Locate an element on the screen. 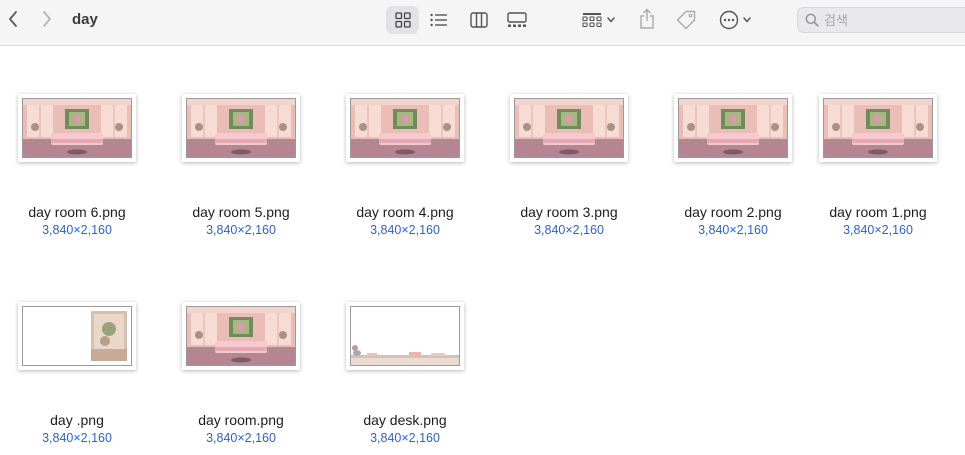  file-item: day room 3.png 3,840×2,160 is located at coordinates (574, 146).